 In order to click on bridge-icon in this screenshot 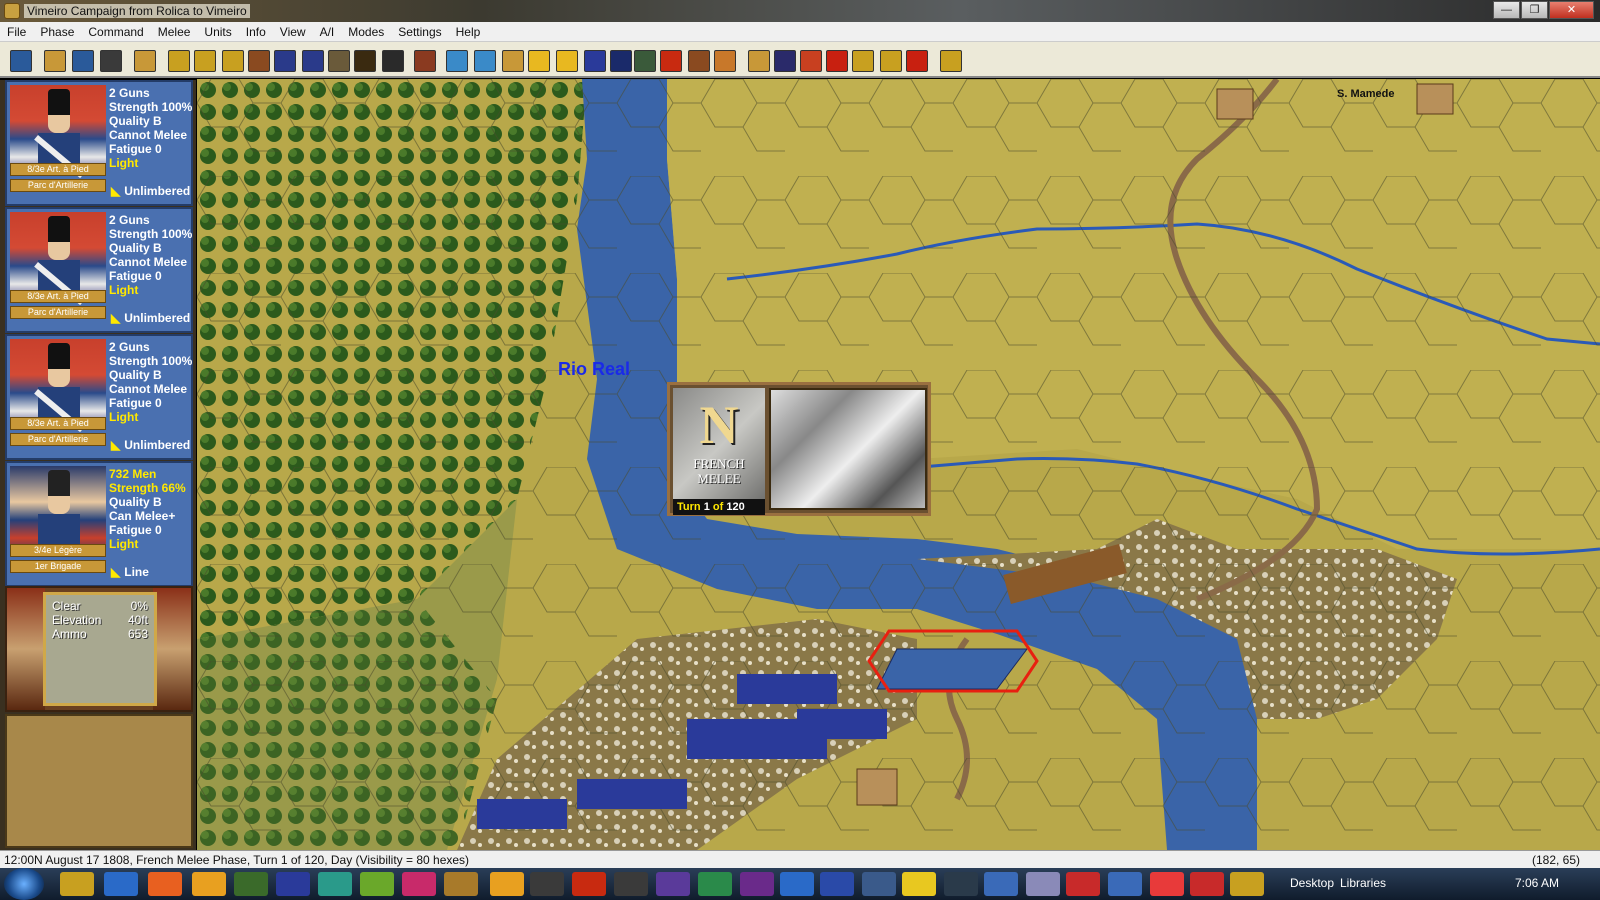, I will do `click(461, 884)`.